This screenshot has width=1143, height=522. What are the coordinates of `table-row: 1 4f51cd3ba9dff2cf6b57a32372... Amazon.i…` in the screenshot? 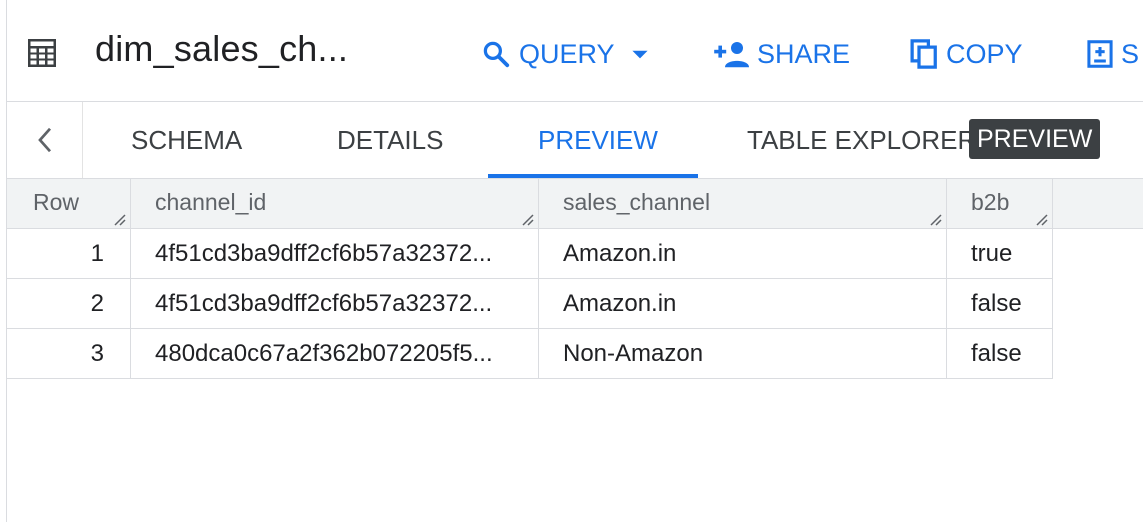 It's located at (575, 254).